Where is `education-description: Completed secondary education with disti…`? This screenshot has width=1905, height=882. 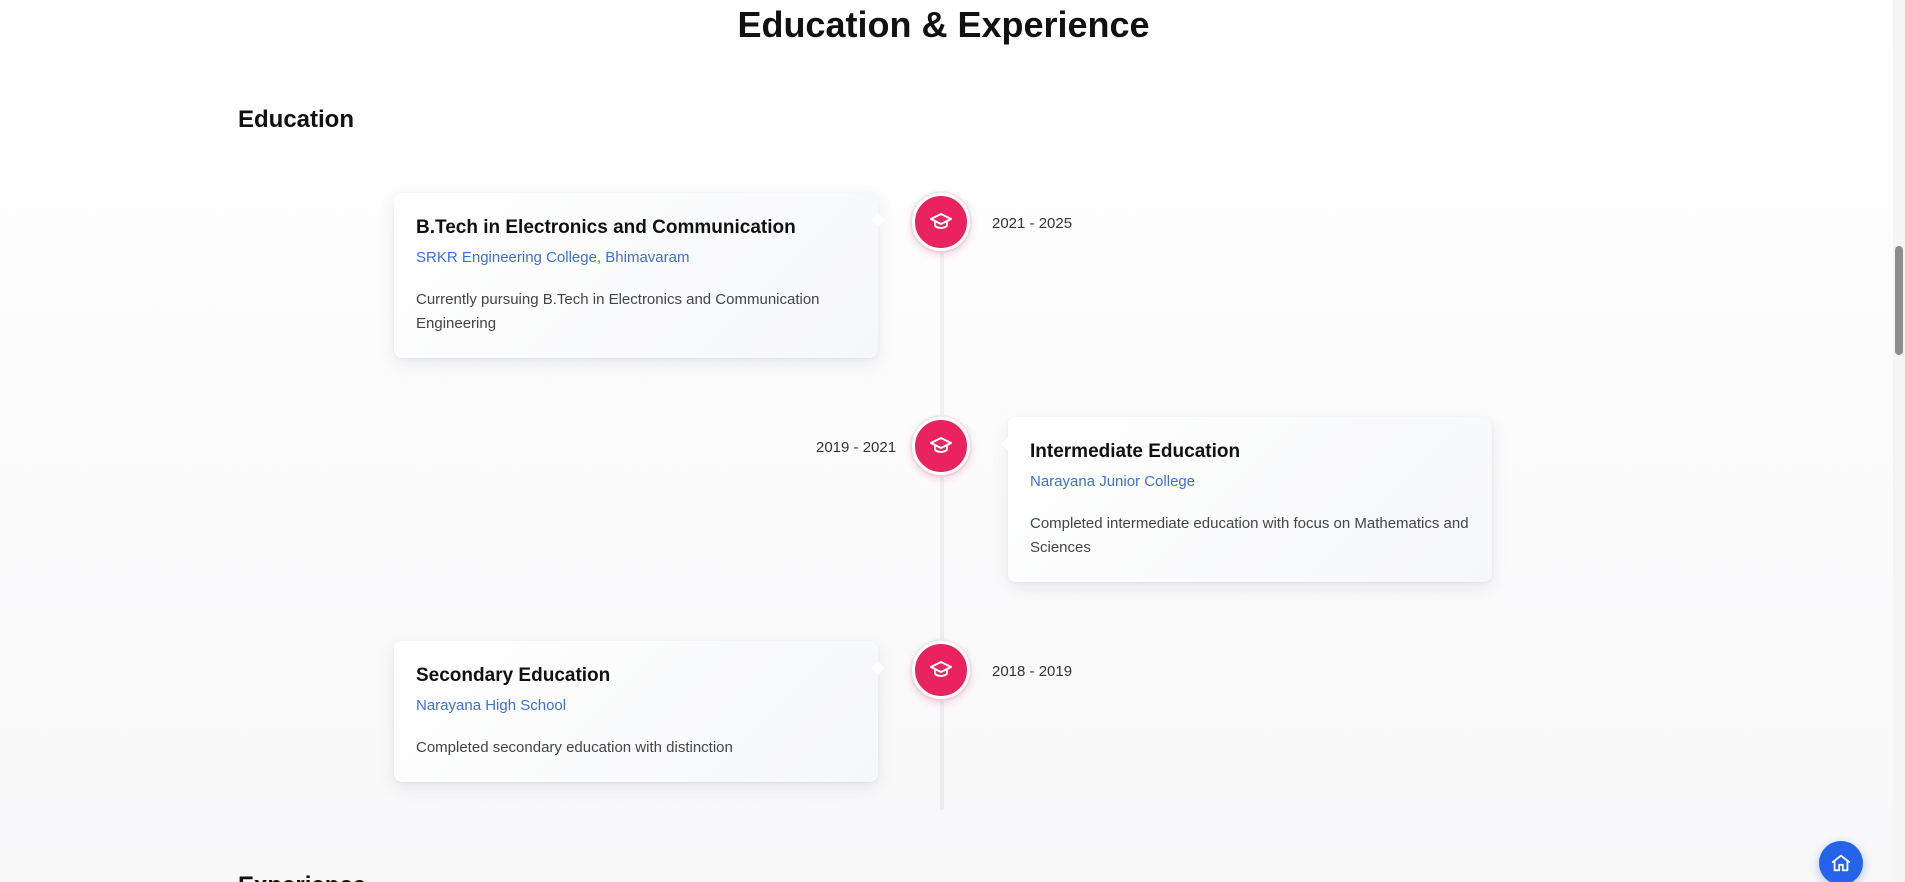 education-description: Completed secondary education with disti… is located at coordinates (574, 747).